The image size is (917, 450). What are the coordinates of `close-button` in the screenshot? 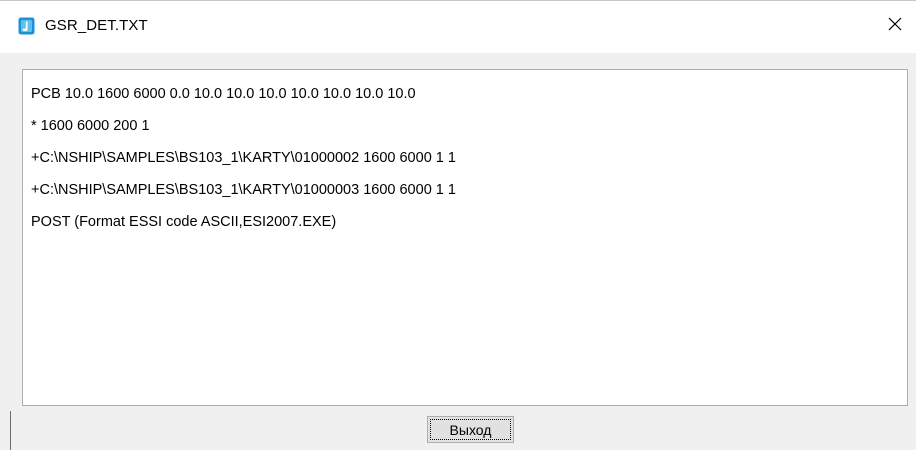 It's located at (895, 26).